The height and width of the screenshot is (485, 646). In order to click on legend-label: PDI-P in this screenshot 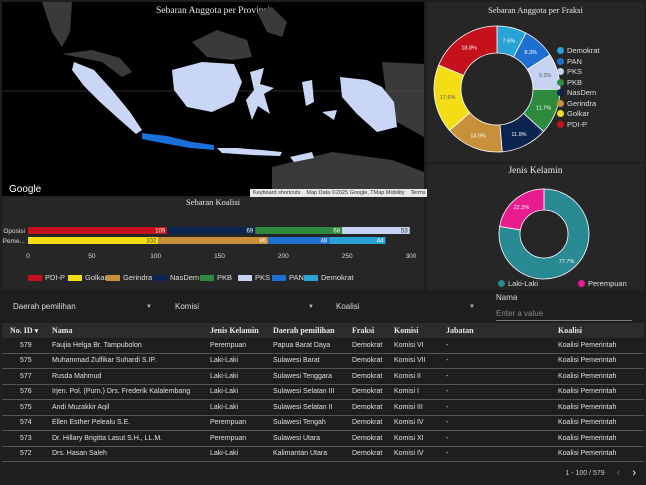, I will do `click(55, 277)`.